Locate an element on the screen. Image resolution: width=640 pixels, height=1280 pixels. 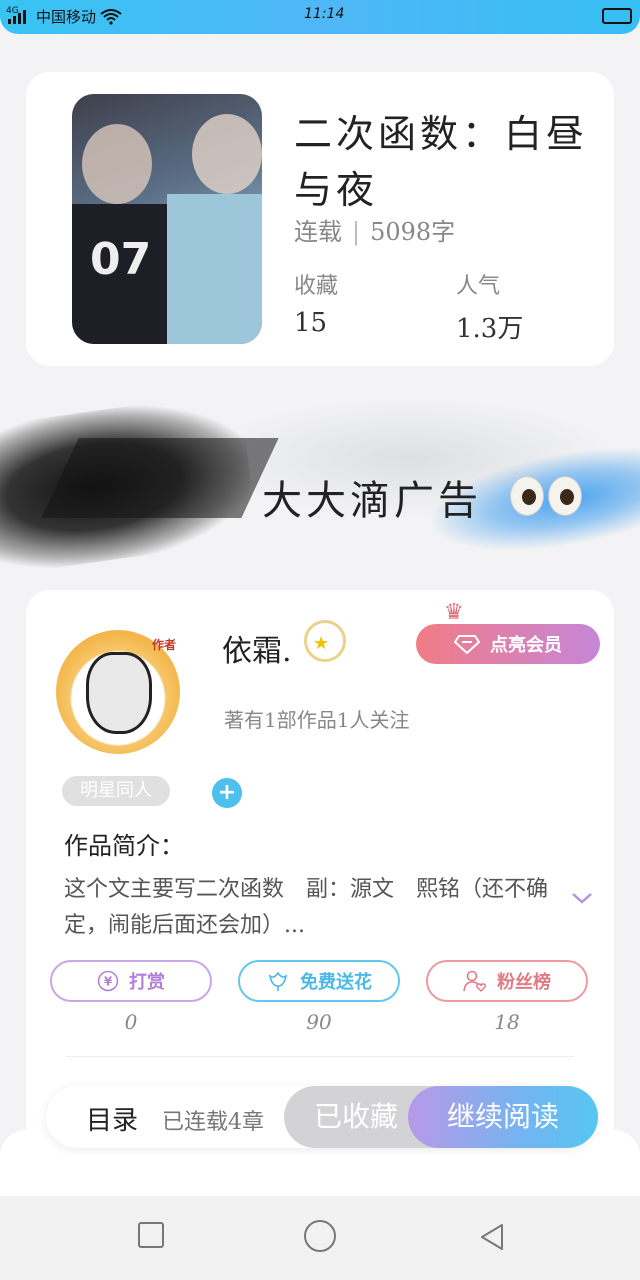
bottom-action-bar: 目录 已连载4章 已收藏 继续阅读 is located at coordinates (322, 1117).